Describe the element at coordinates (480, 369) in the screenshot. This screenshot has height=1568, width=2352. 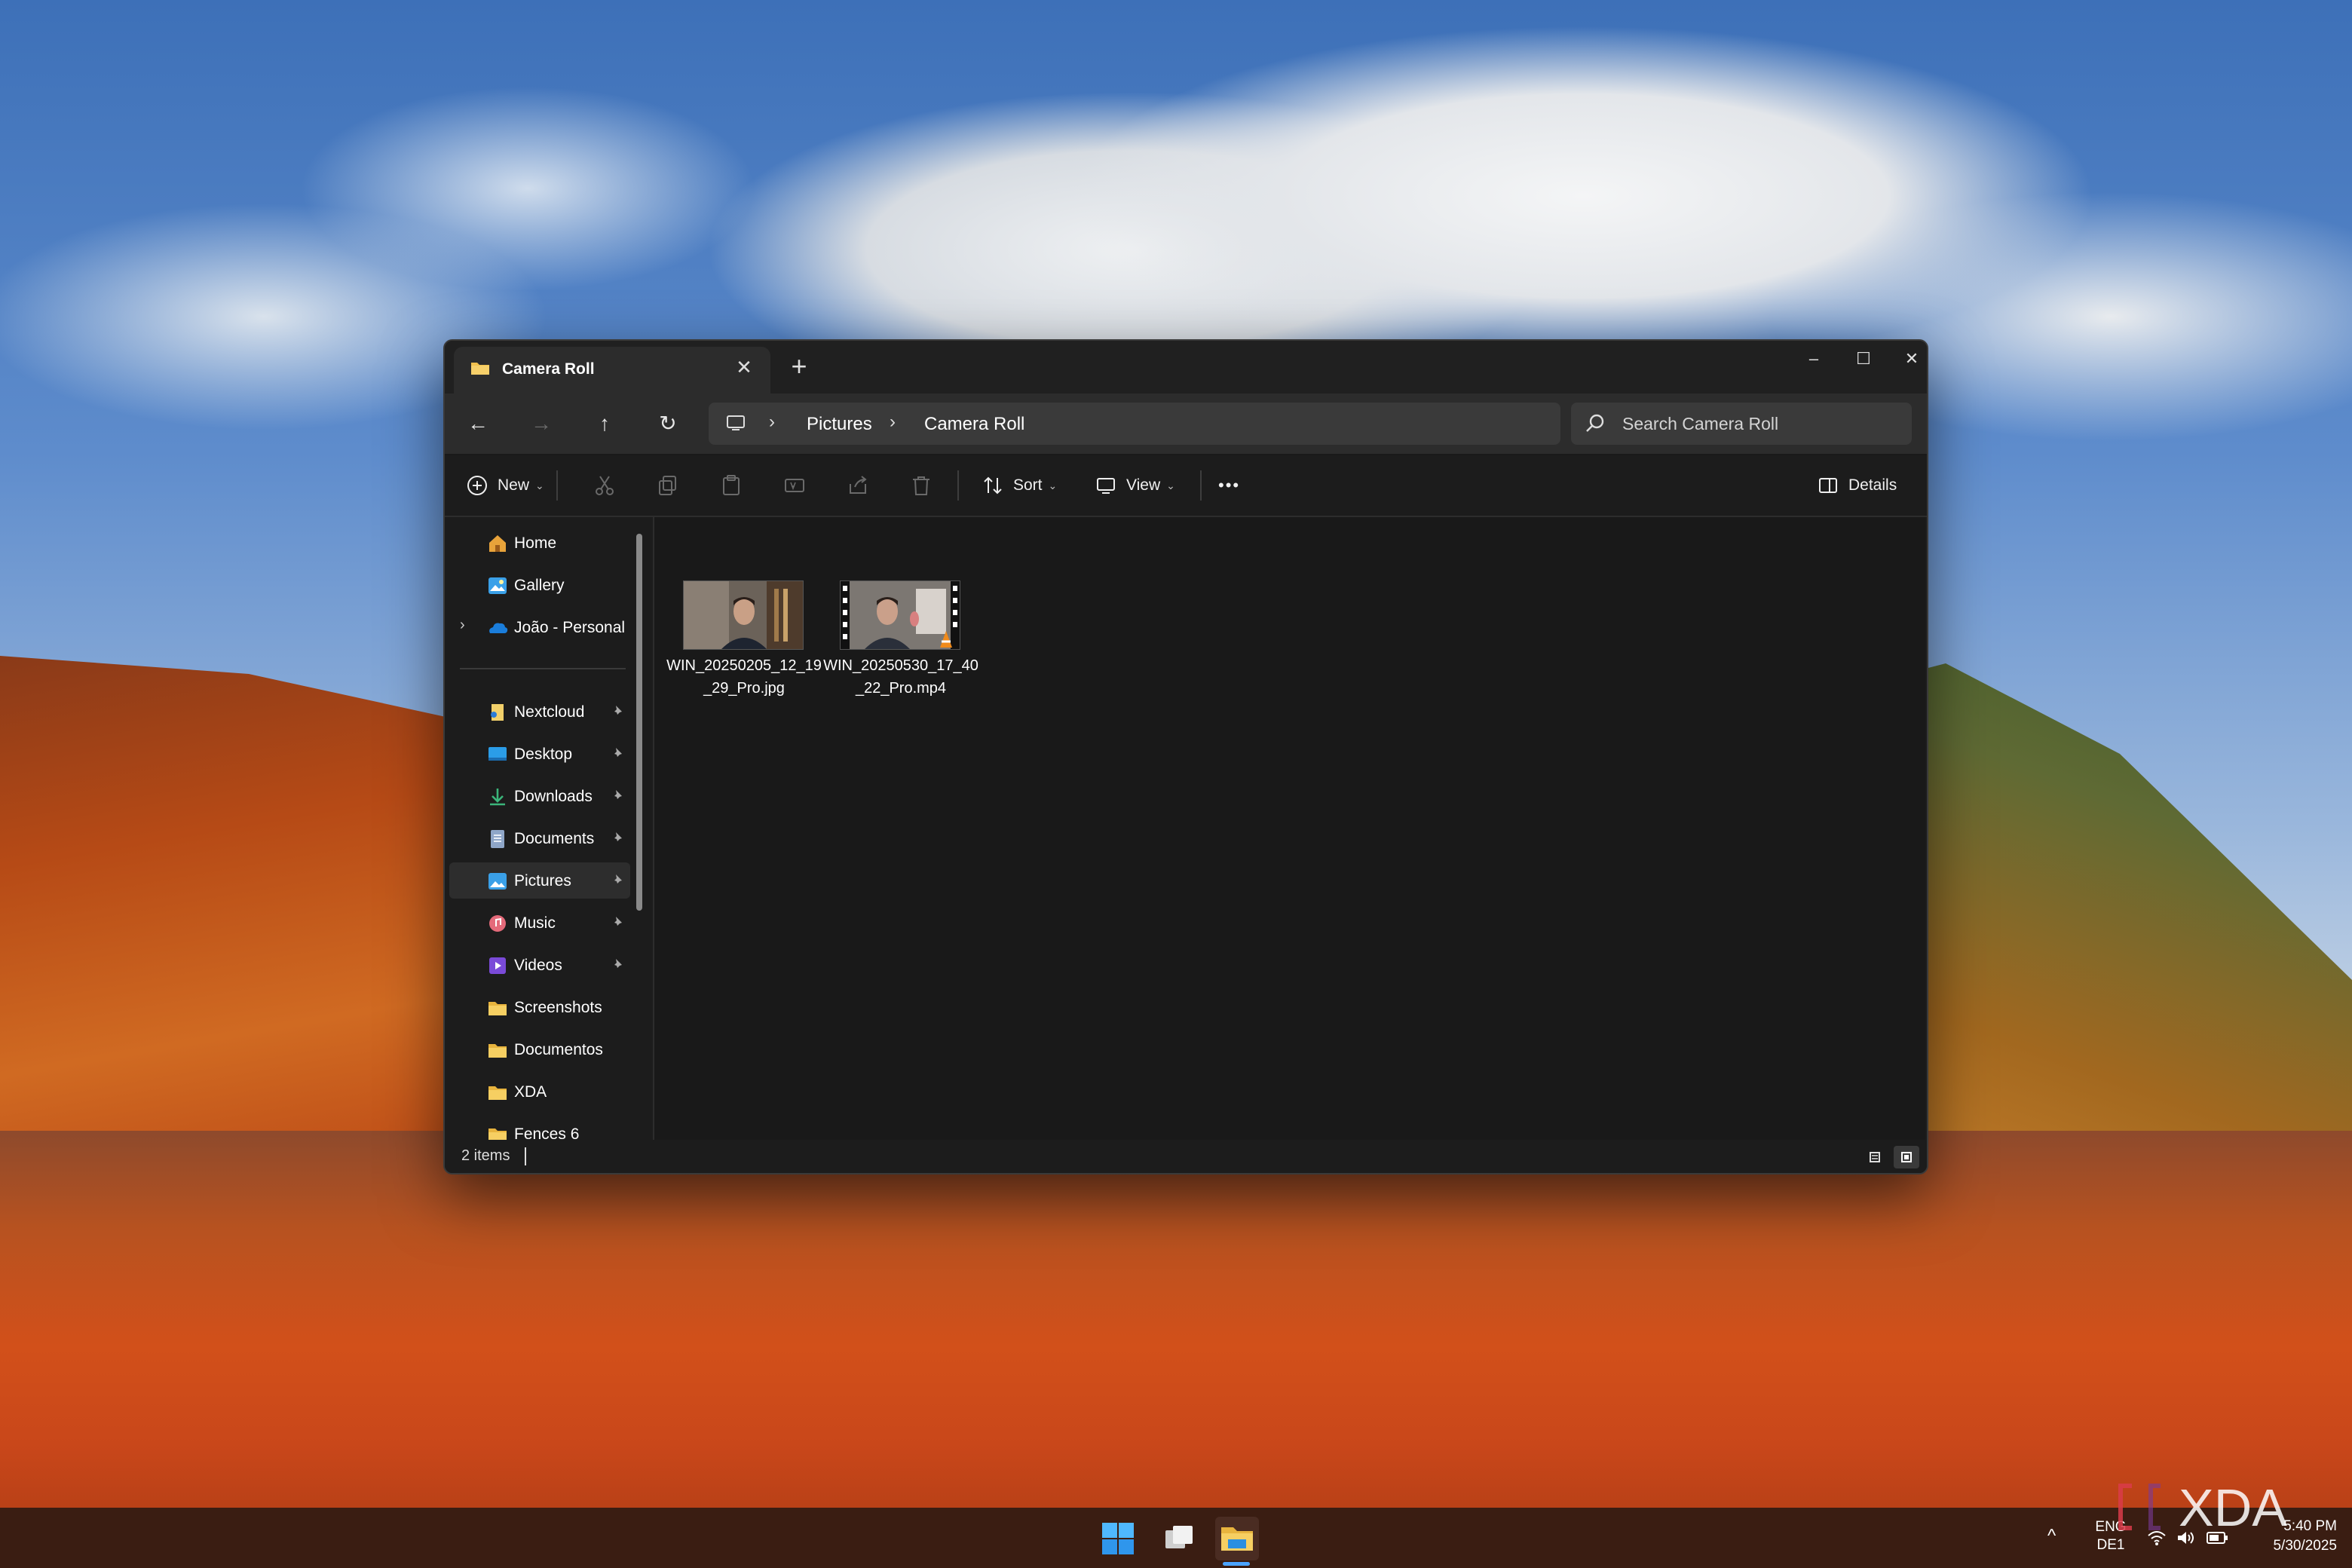
I see `folder-icon` at that location.